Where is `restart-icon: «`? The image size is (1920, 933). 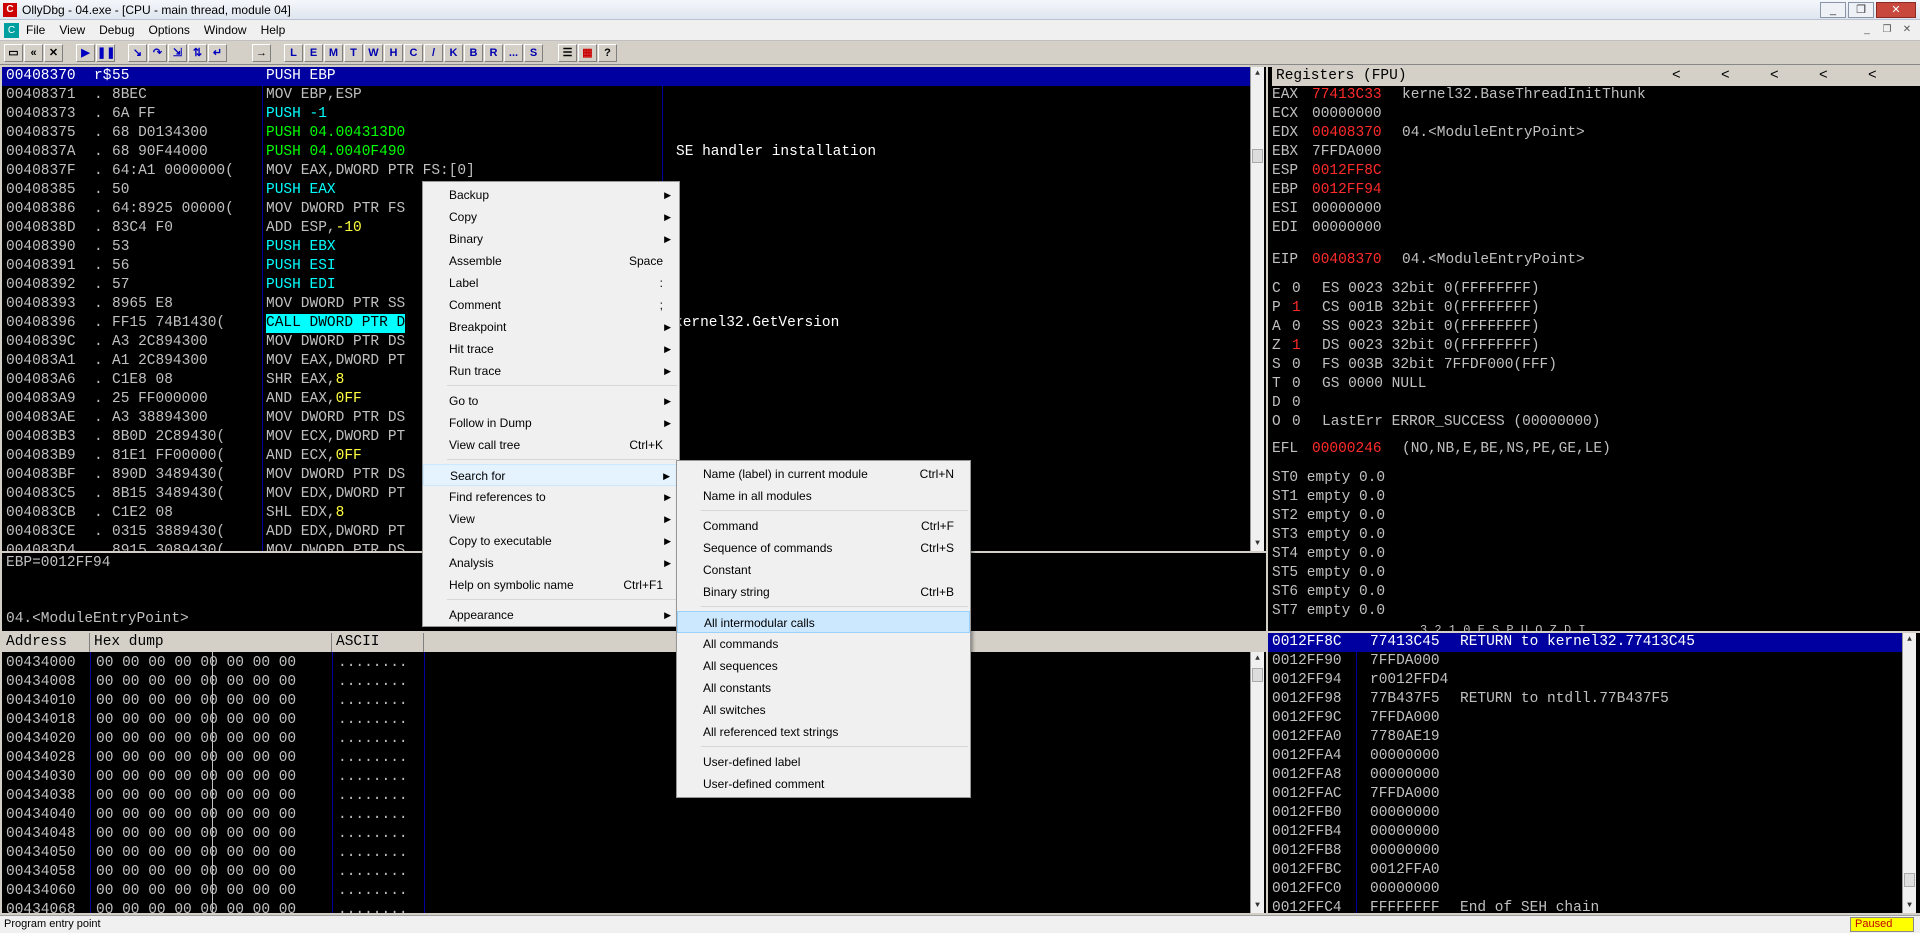 restart-icon: « is located at coordinates (33, 53).